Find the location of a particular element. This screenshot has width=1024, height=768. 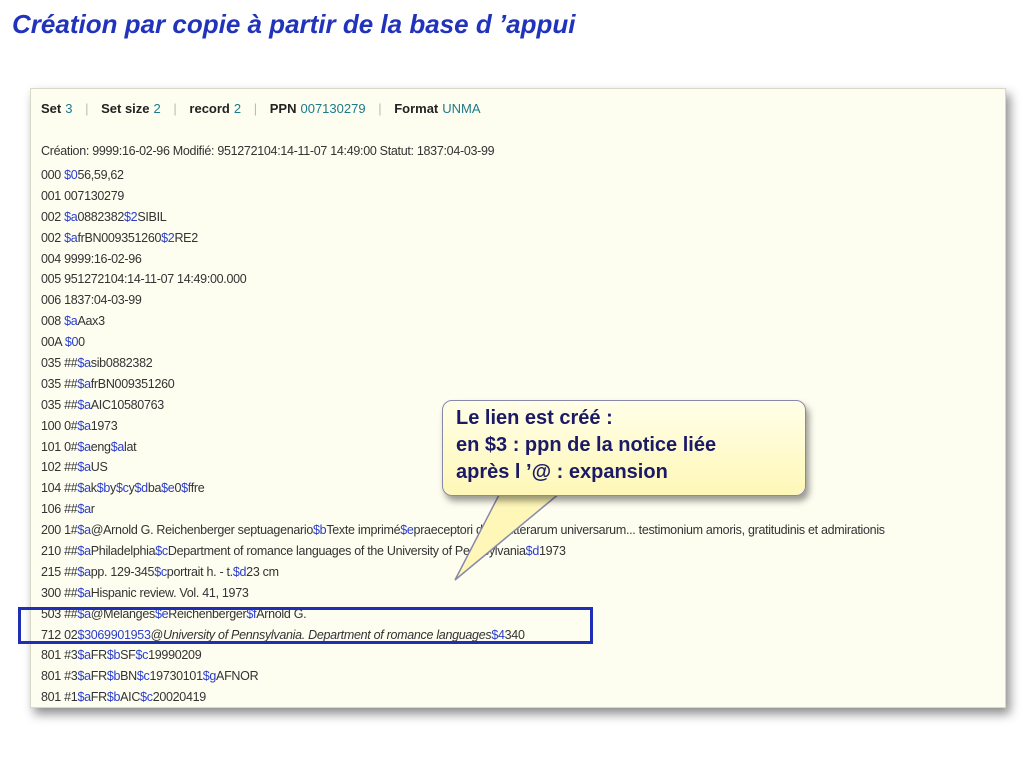

field-text: 0882382 is located at coordinates (101, 216).